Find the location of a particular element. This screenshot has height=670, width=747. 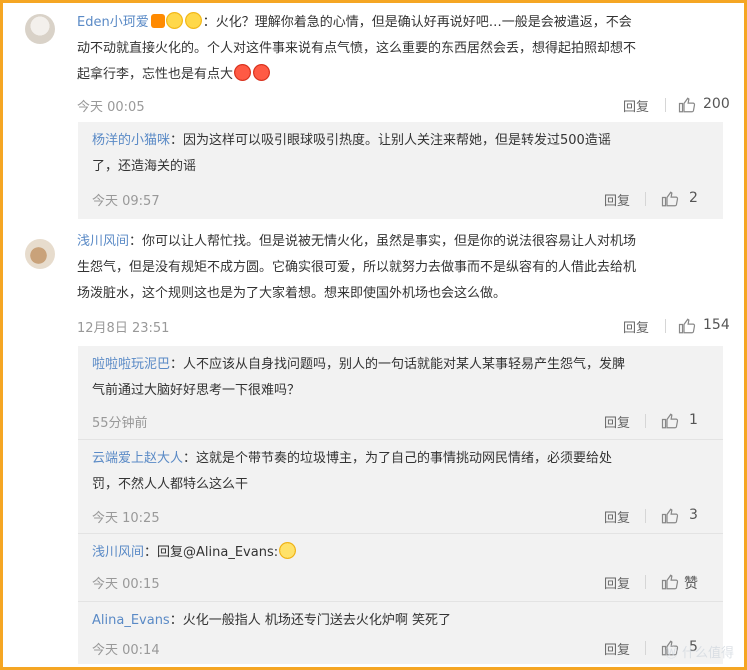

reply-meta: 今天 00:14 回复 5 is located at coordinates (400, 649).